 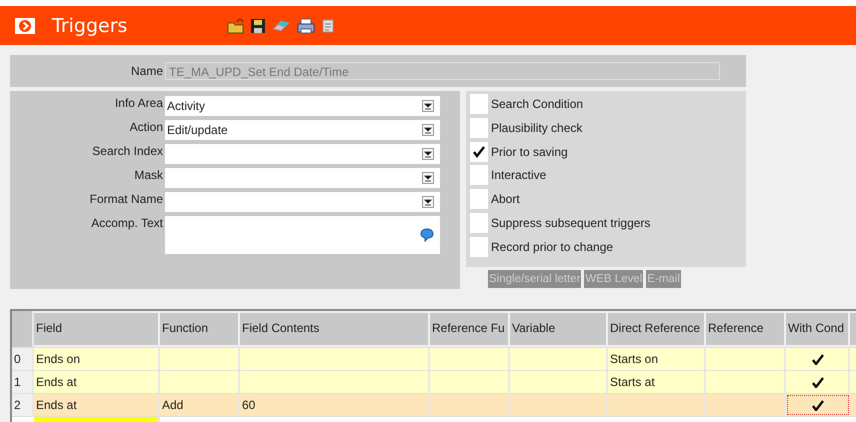 I want to click on row-number: 1, so click(x=23, y=382).